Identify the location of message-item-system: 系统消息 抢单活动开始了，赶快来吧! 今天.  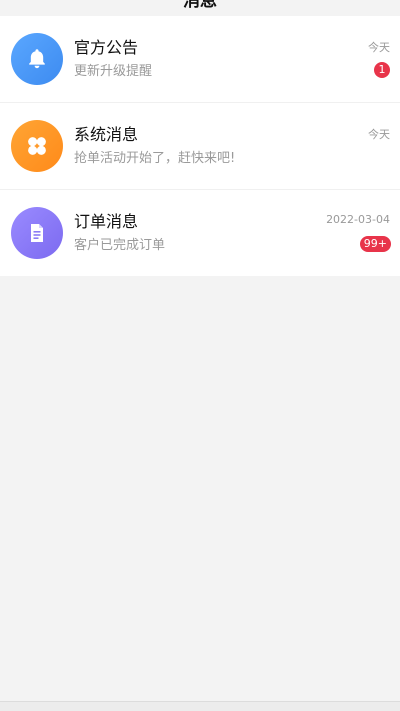
(200, 146).